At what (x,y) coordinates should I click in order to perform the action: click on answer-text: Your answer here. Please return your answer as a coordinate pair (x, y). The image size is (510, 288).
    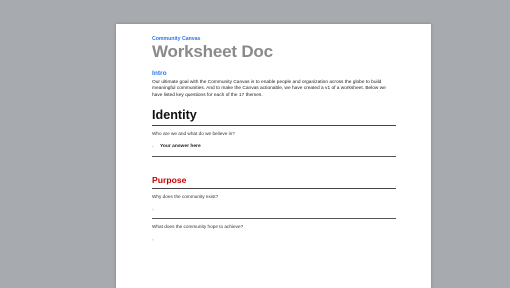
    Looking at the image, I should click on (180, 147).